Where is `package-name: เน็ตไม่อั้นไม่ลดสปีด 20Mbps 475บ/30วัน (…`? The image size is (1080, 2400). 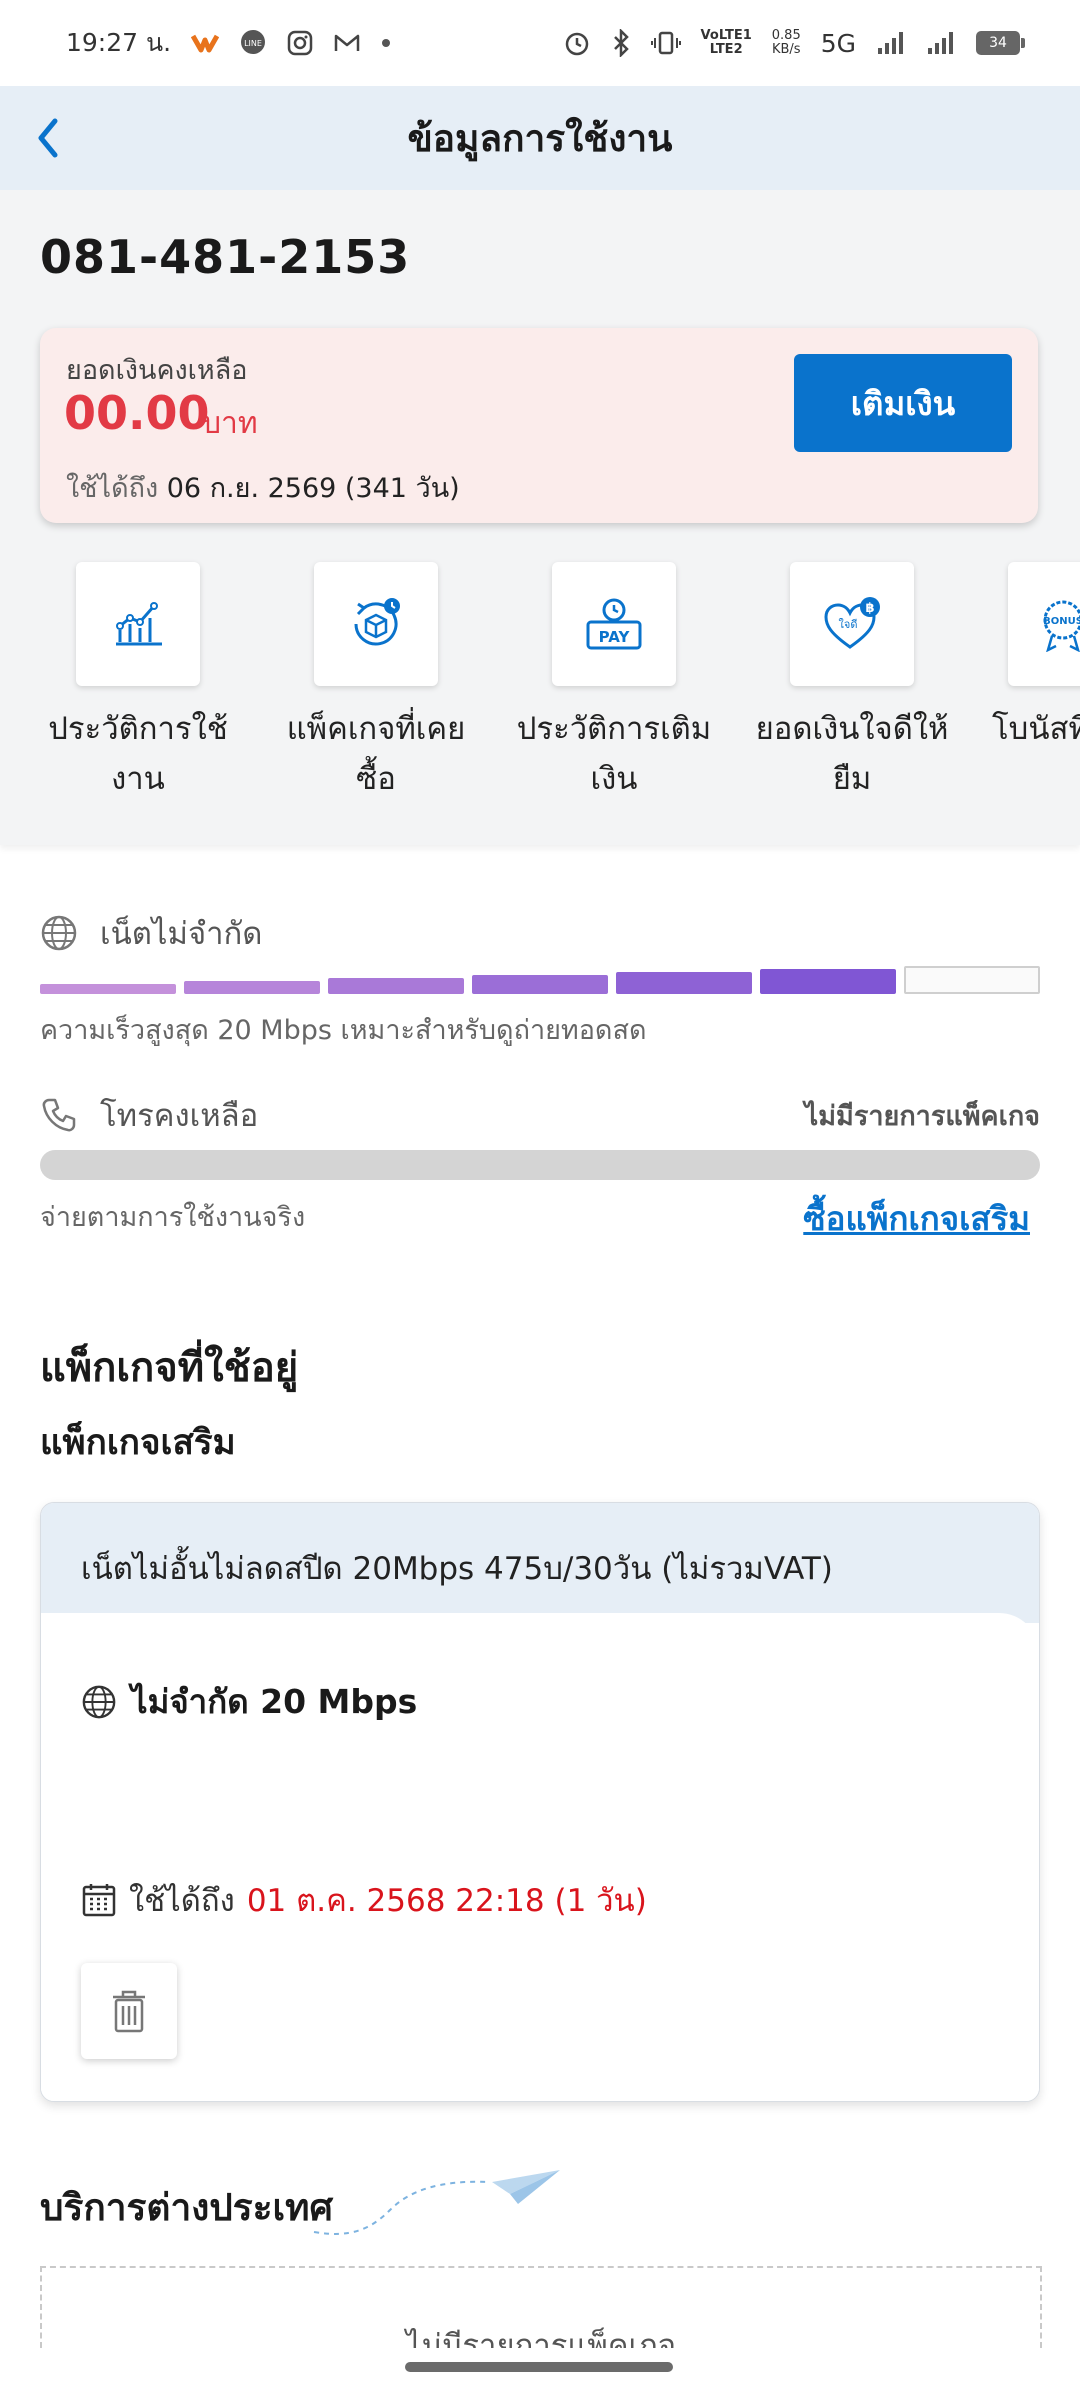
package-name: เน็ตไม่อั้นไม่ลดสปีด 20Mbps 475บ/30วัน (… is located at coordinates (457, 1569).